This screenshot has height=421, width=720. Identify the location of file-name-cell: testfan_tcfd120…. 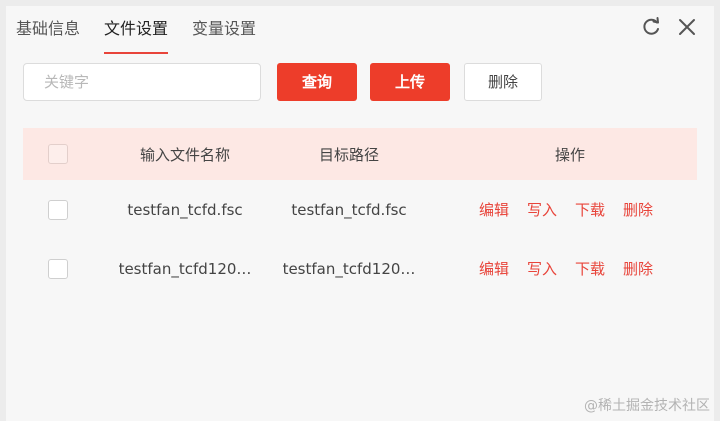
(185, 268).